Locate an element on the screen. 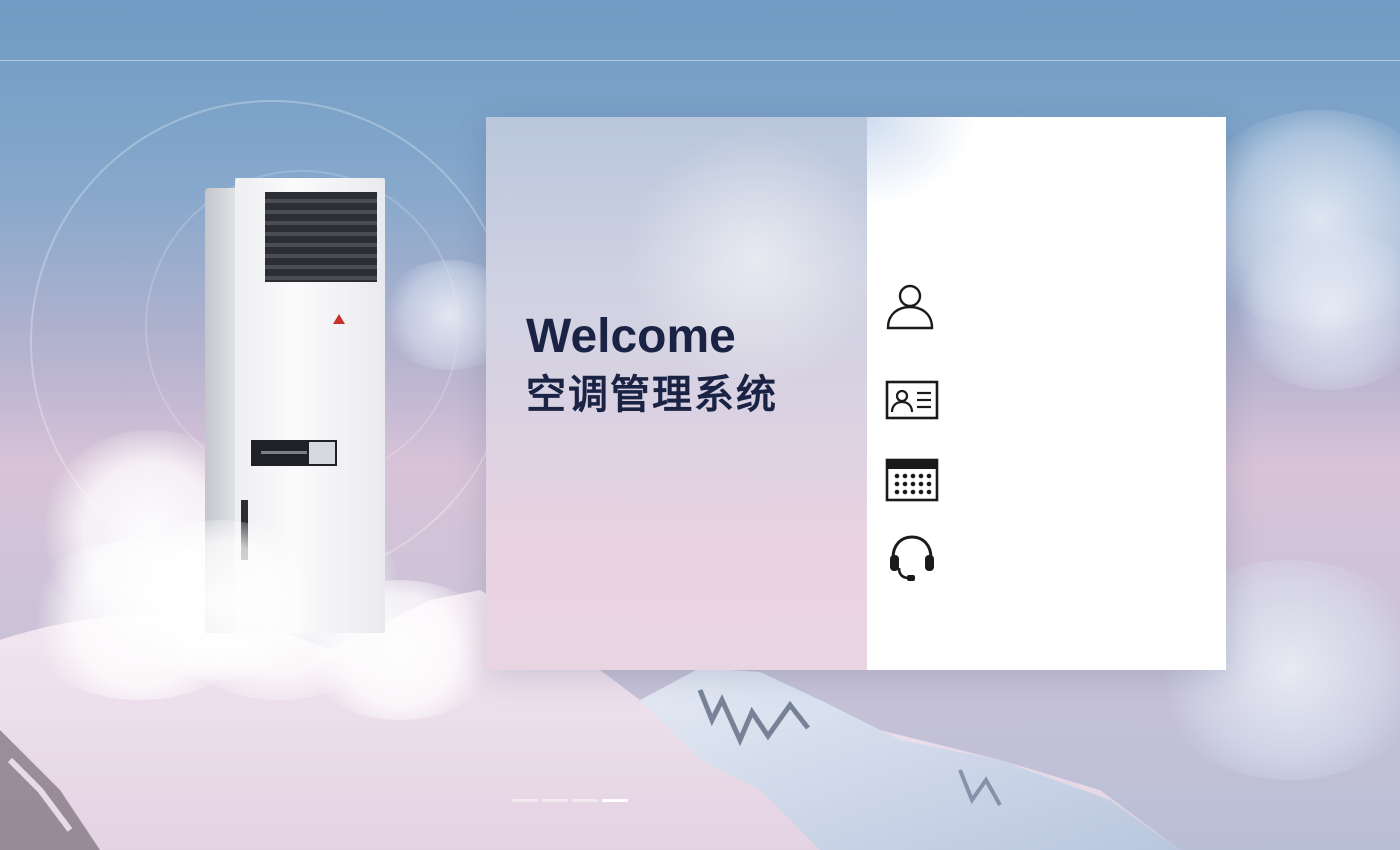  cloud is located at coordinates (220, 600).